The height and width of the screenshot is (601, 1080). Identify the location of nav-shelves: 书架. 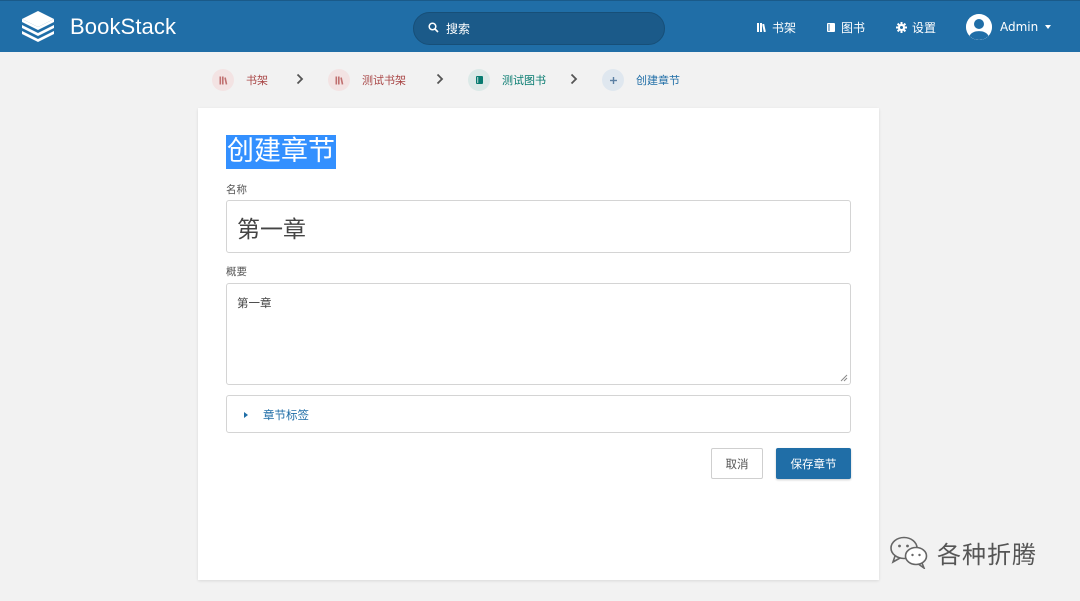
(776, 27).